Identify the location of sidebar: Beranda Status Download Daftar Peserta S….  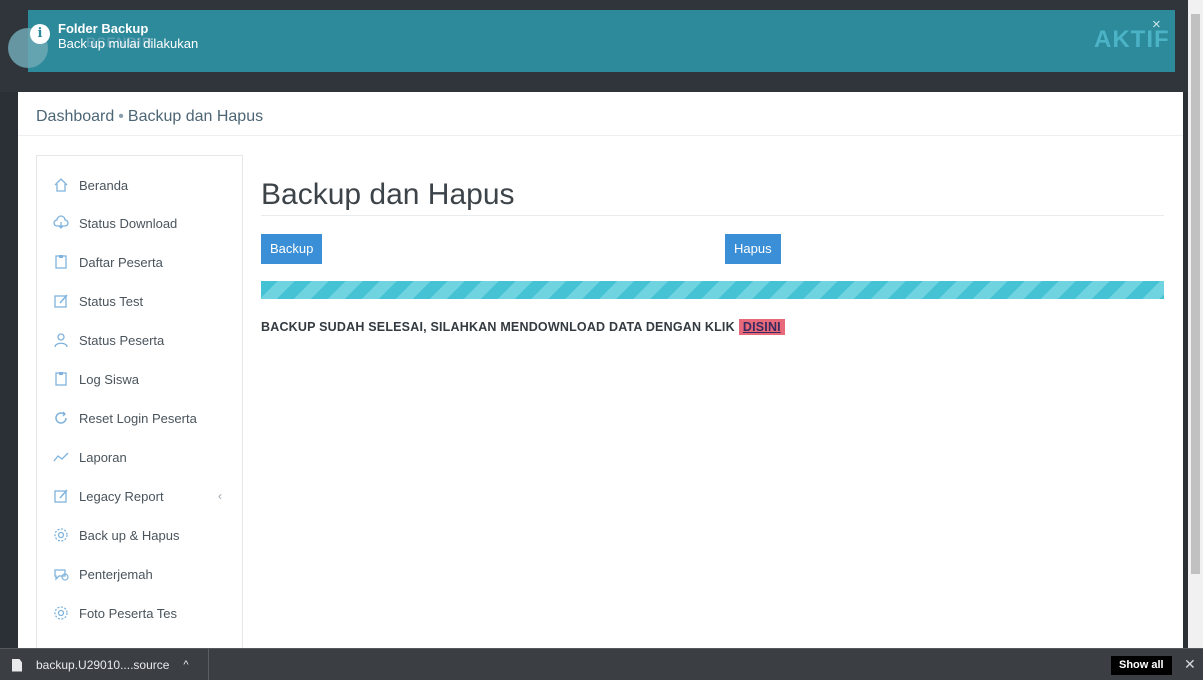
(139, 405).